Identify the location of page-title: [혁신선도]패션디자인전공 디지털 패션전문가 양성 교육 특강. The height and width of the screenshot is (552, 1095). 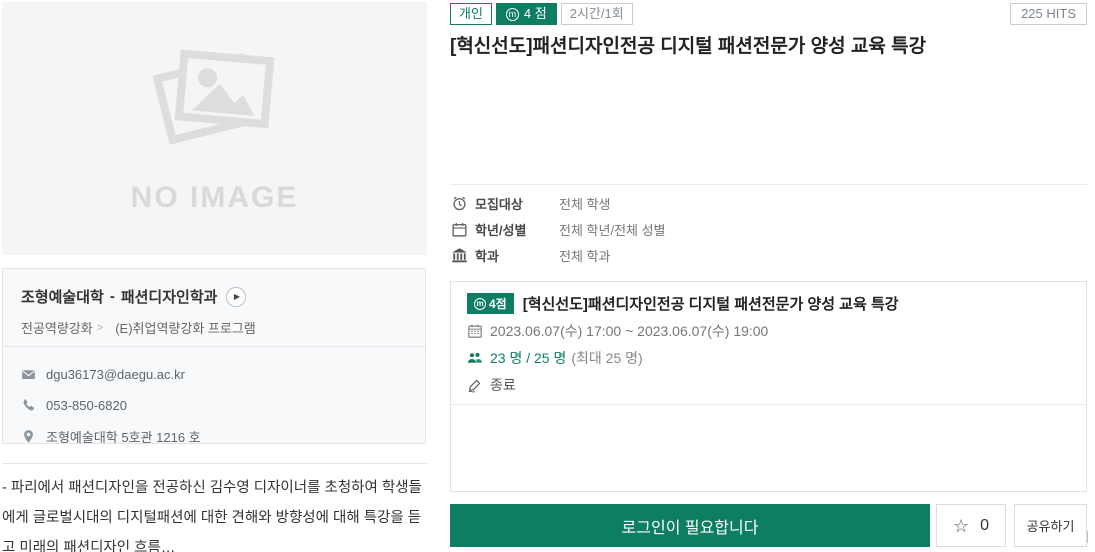
(688, 46).